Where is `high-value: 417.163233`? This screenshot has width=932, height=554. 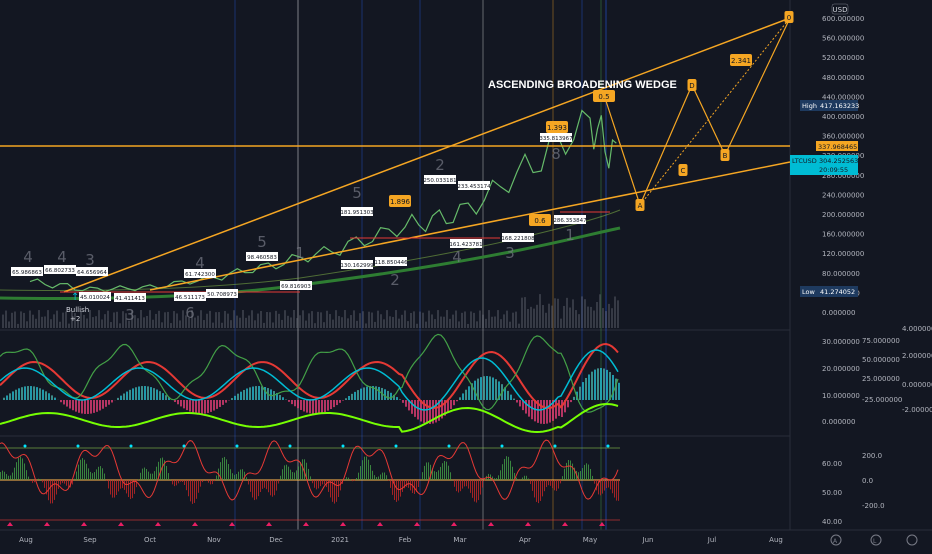 high-value: 417.163233 is located at coordinates (839, 106).